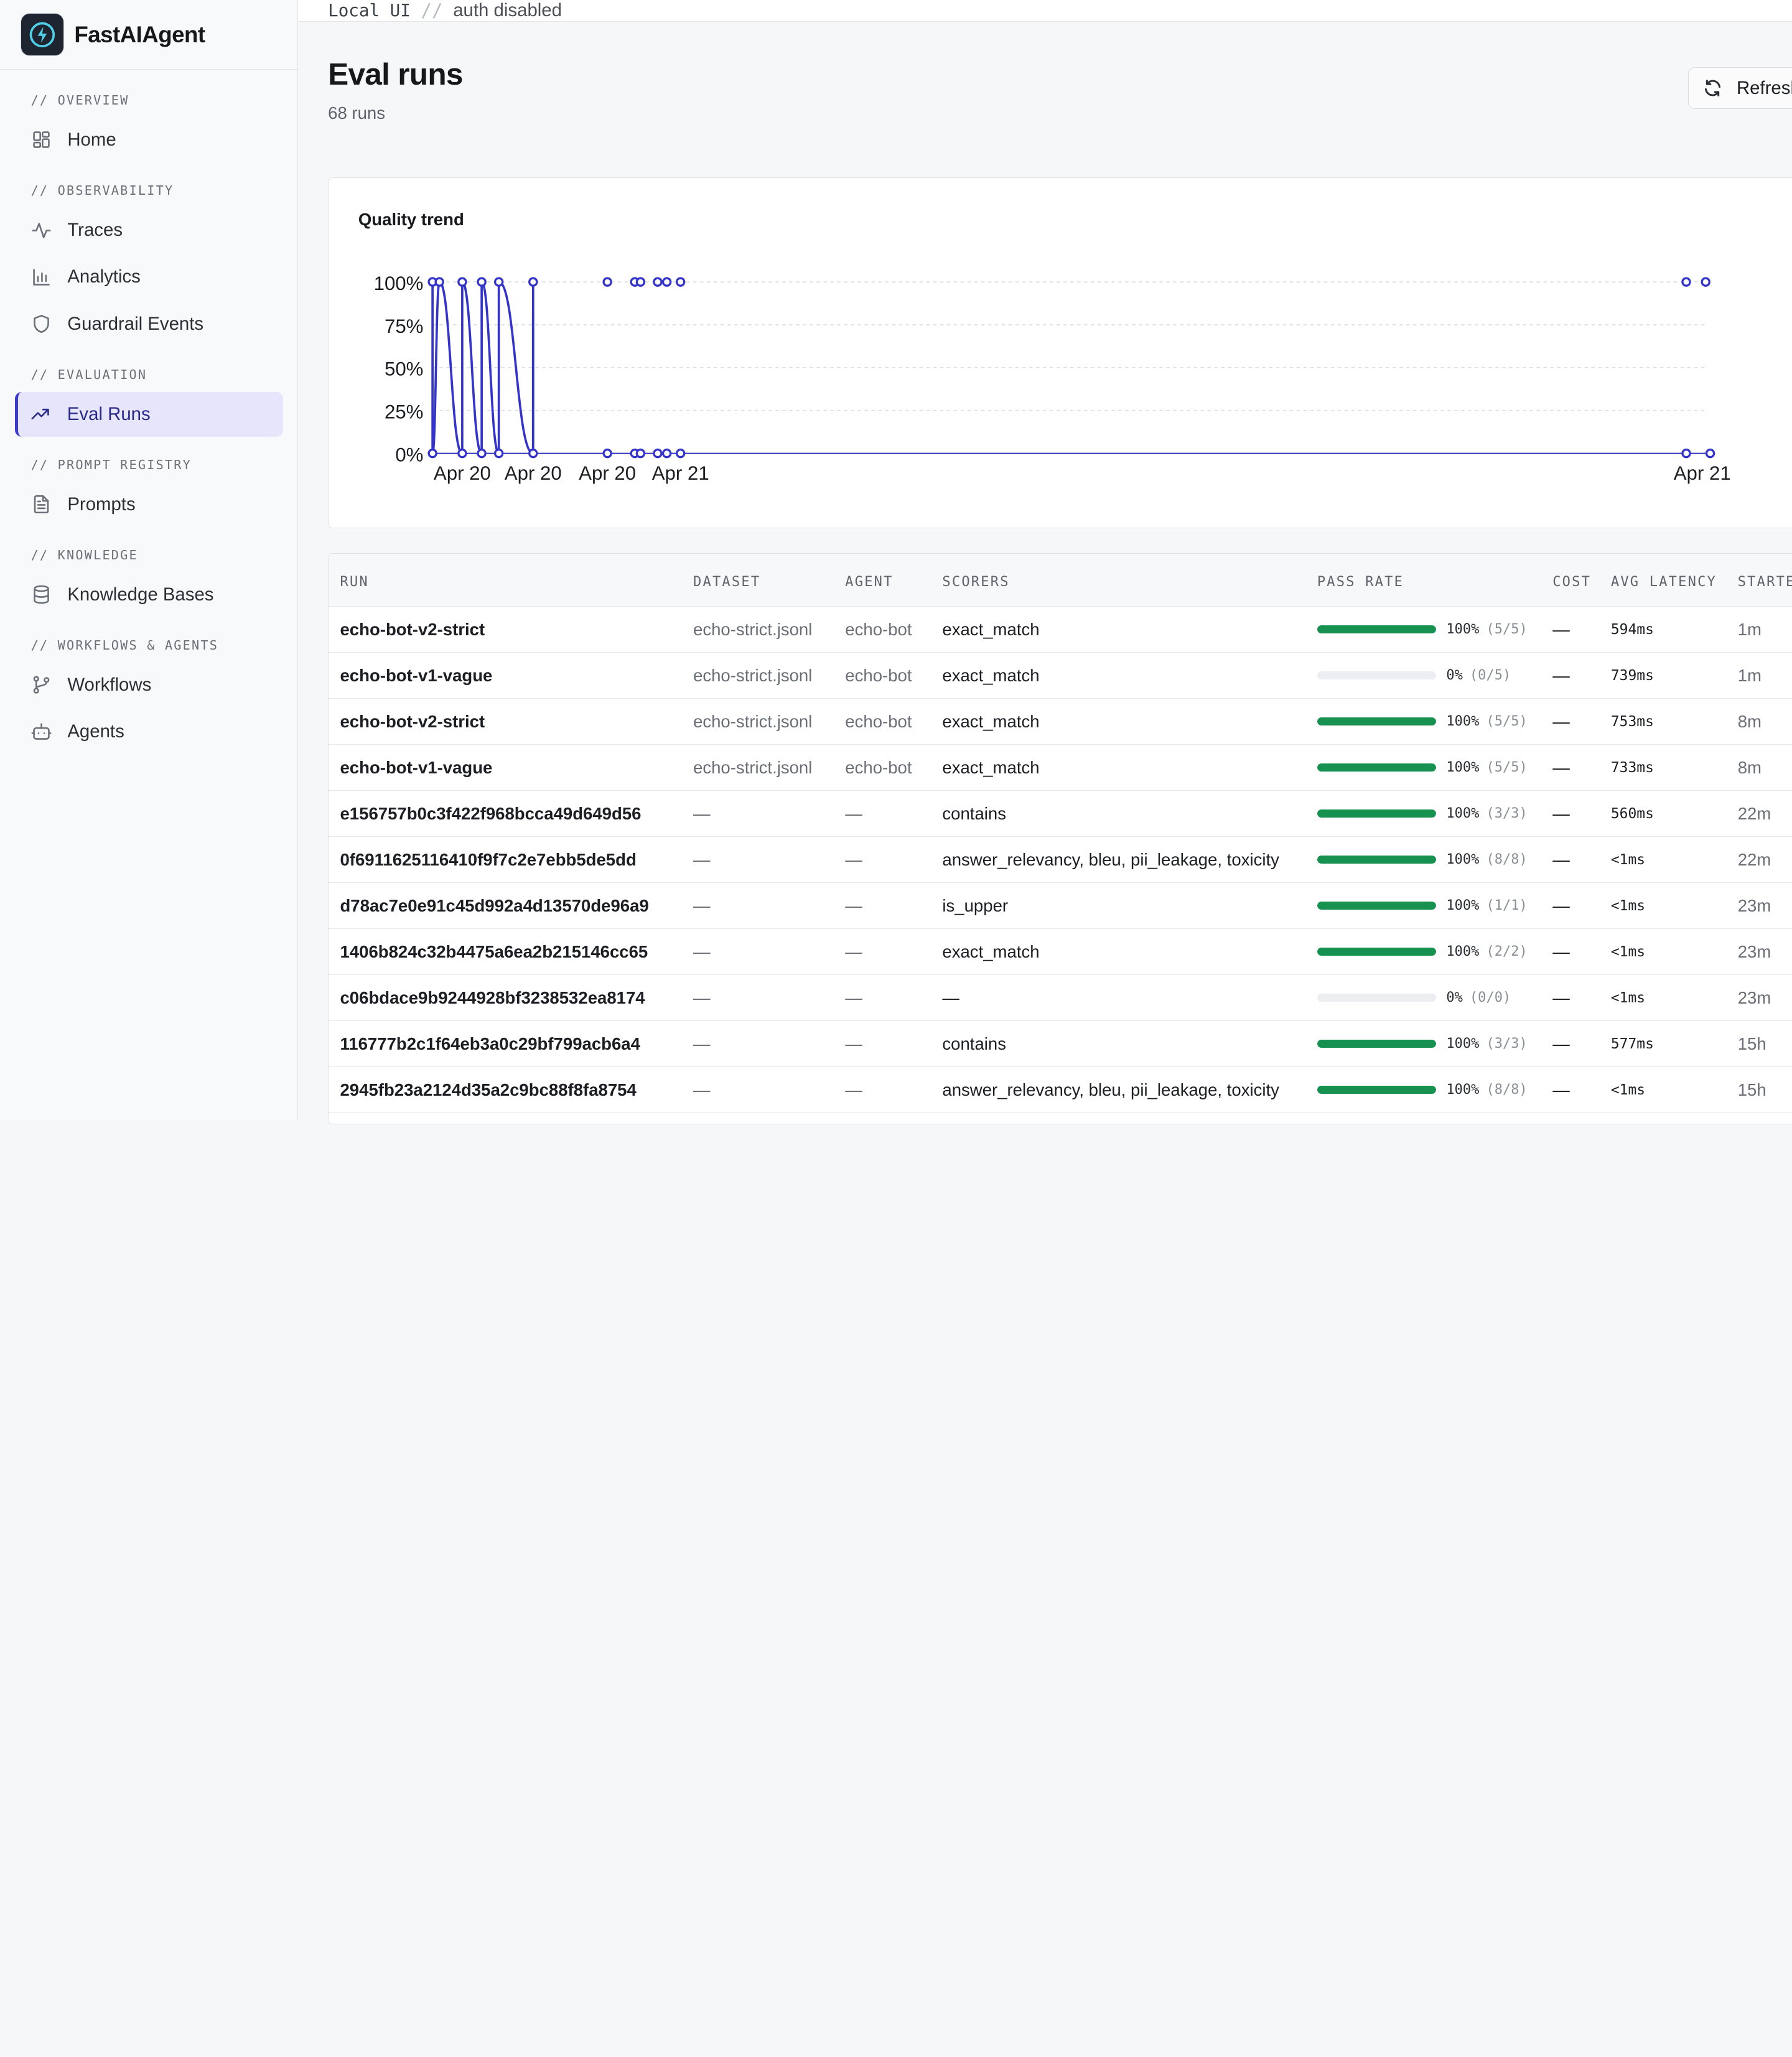 The height and width of the screenshot is (2057, 1792). Describe the element at coordinates (95, 731) in the screenshot. I see `sidebar-item-label: Agents` at that location.